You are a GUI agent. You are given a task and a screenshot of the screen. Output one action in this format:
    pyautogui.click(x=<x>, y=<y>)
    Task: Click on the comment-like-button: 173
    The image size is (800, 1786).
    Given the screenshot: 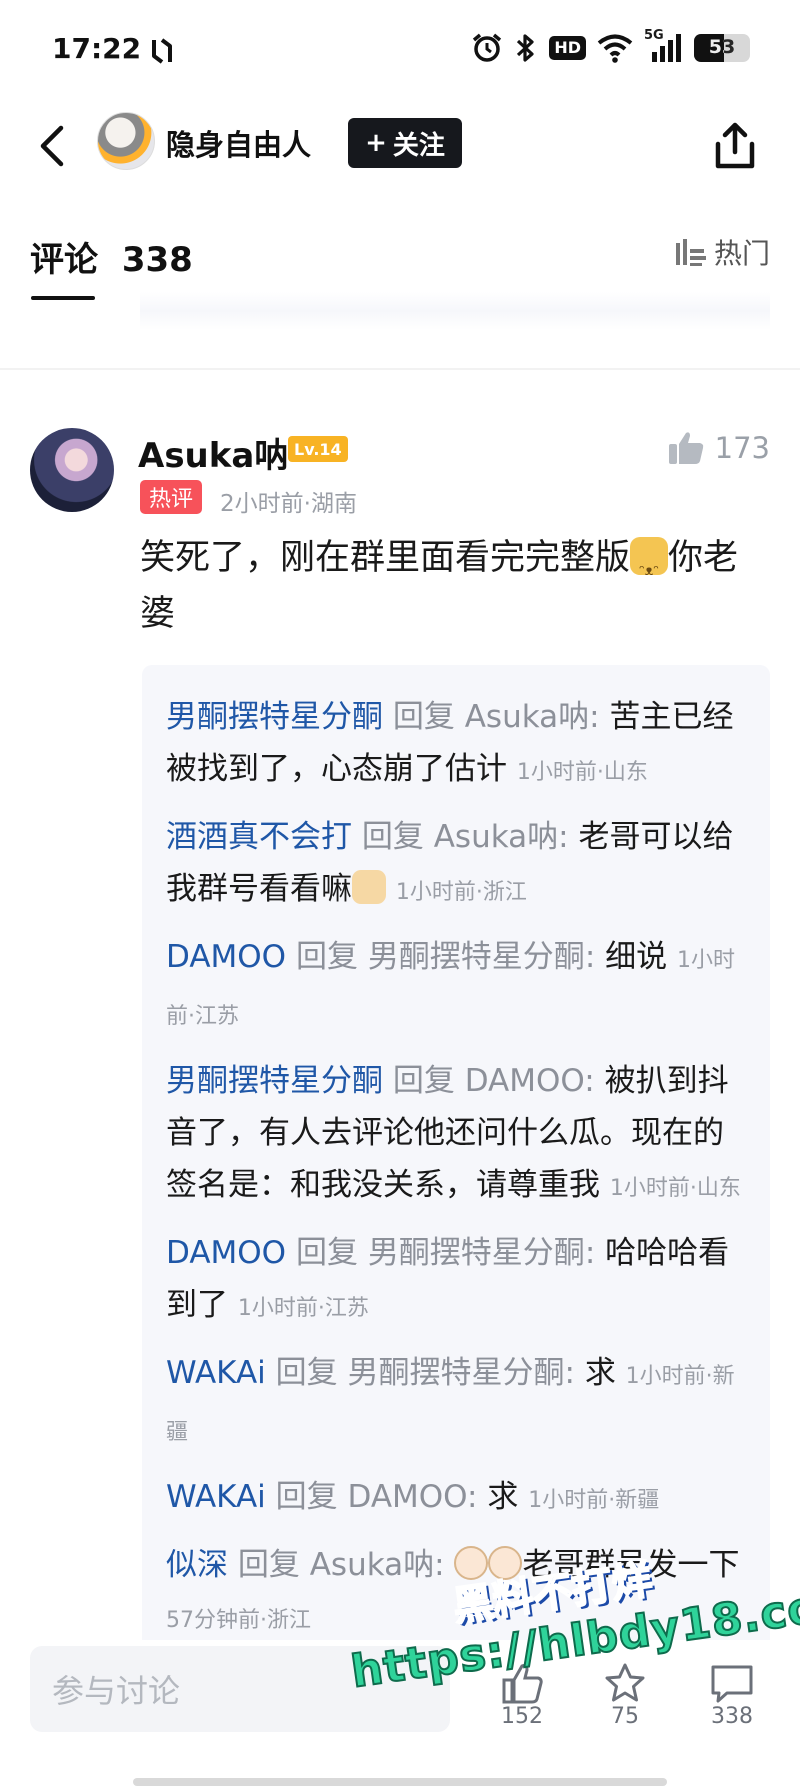 What is the action you would take?
    pyautogui.click(x=718, y=448)
    